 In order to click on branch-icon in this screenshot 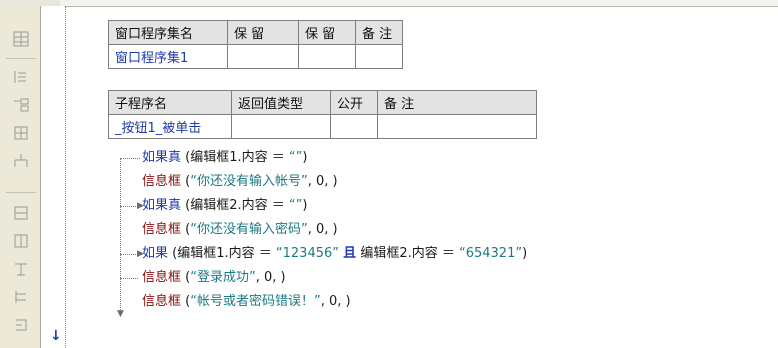, I will do `click(21, 297)`.